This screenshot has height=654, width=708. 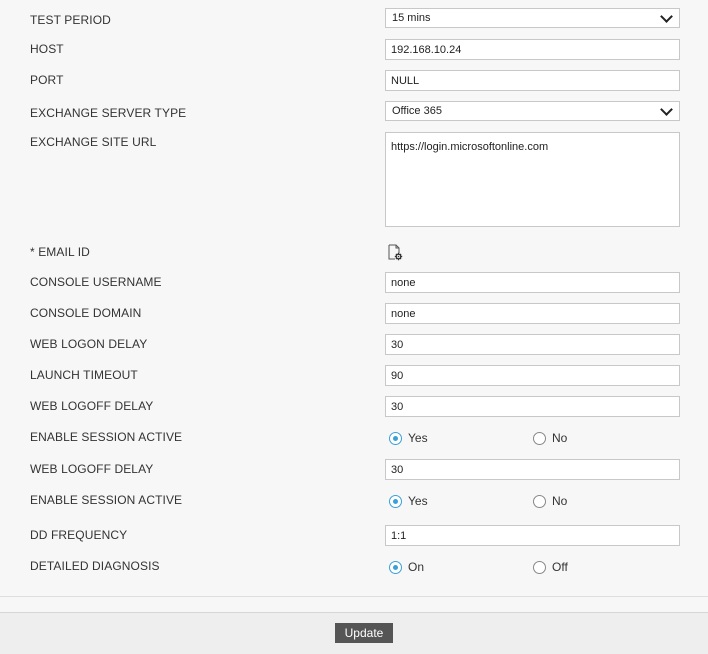 What do you see at coordinates (47, 80) in the screenshot?
I see `port-label: PORT` at bounding box center [47, 80].